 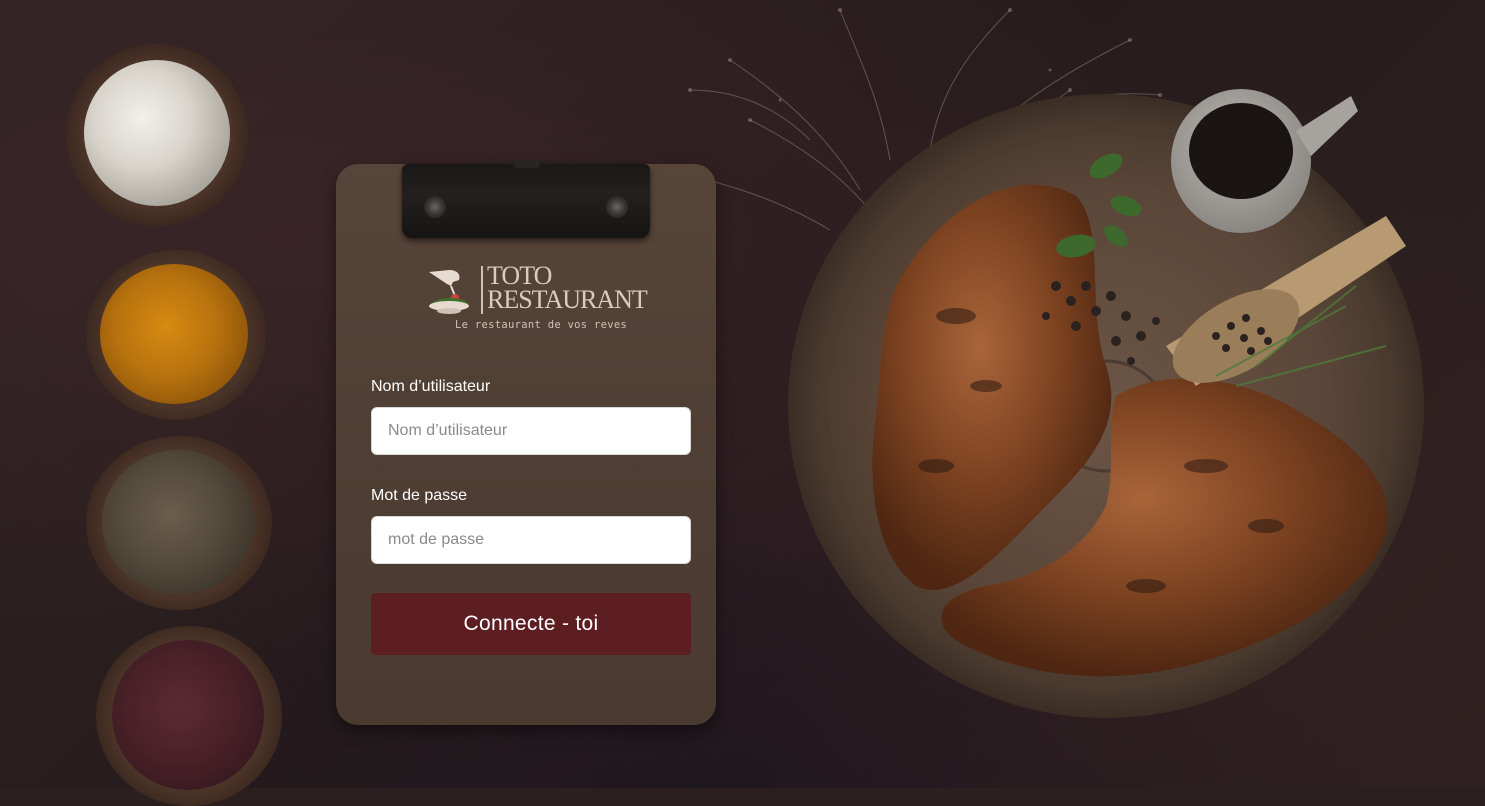 I want to click on chef-hand-plate-icon, so click(x=449, y=292).